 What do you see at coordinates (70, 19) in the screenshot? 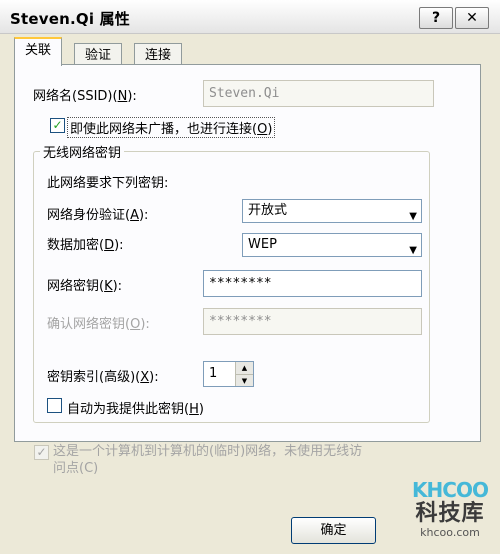
I see `window-title: Steven.Qi 属性` at bounding box center [70, 19].